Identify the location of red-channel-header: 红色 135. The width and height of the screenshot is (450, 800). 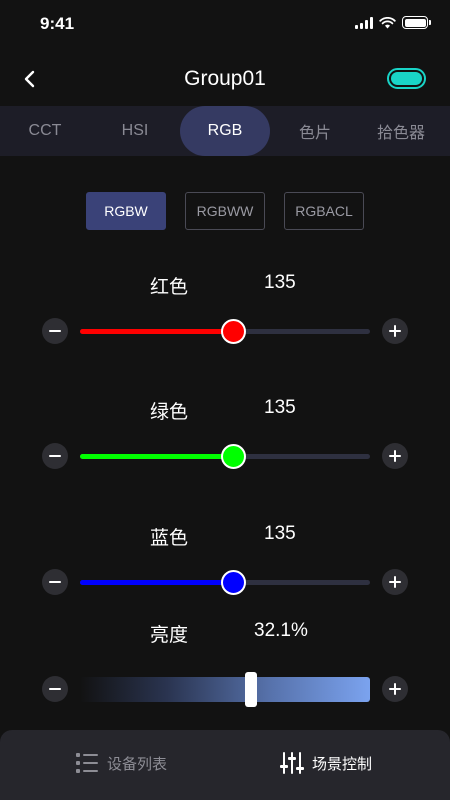
(225, 285).